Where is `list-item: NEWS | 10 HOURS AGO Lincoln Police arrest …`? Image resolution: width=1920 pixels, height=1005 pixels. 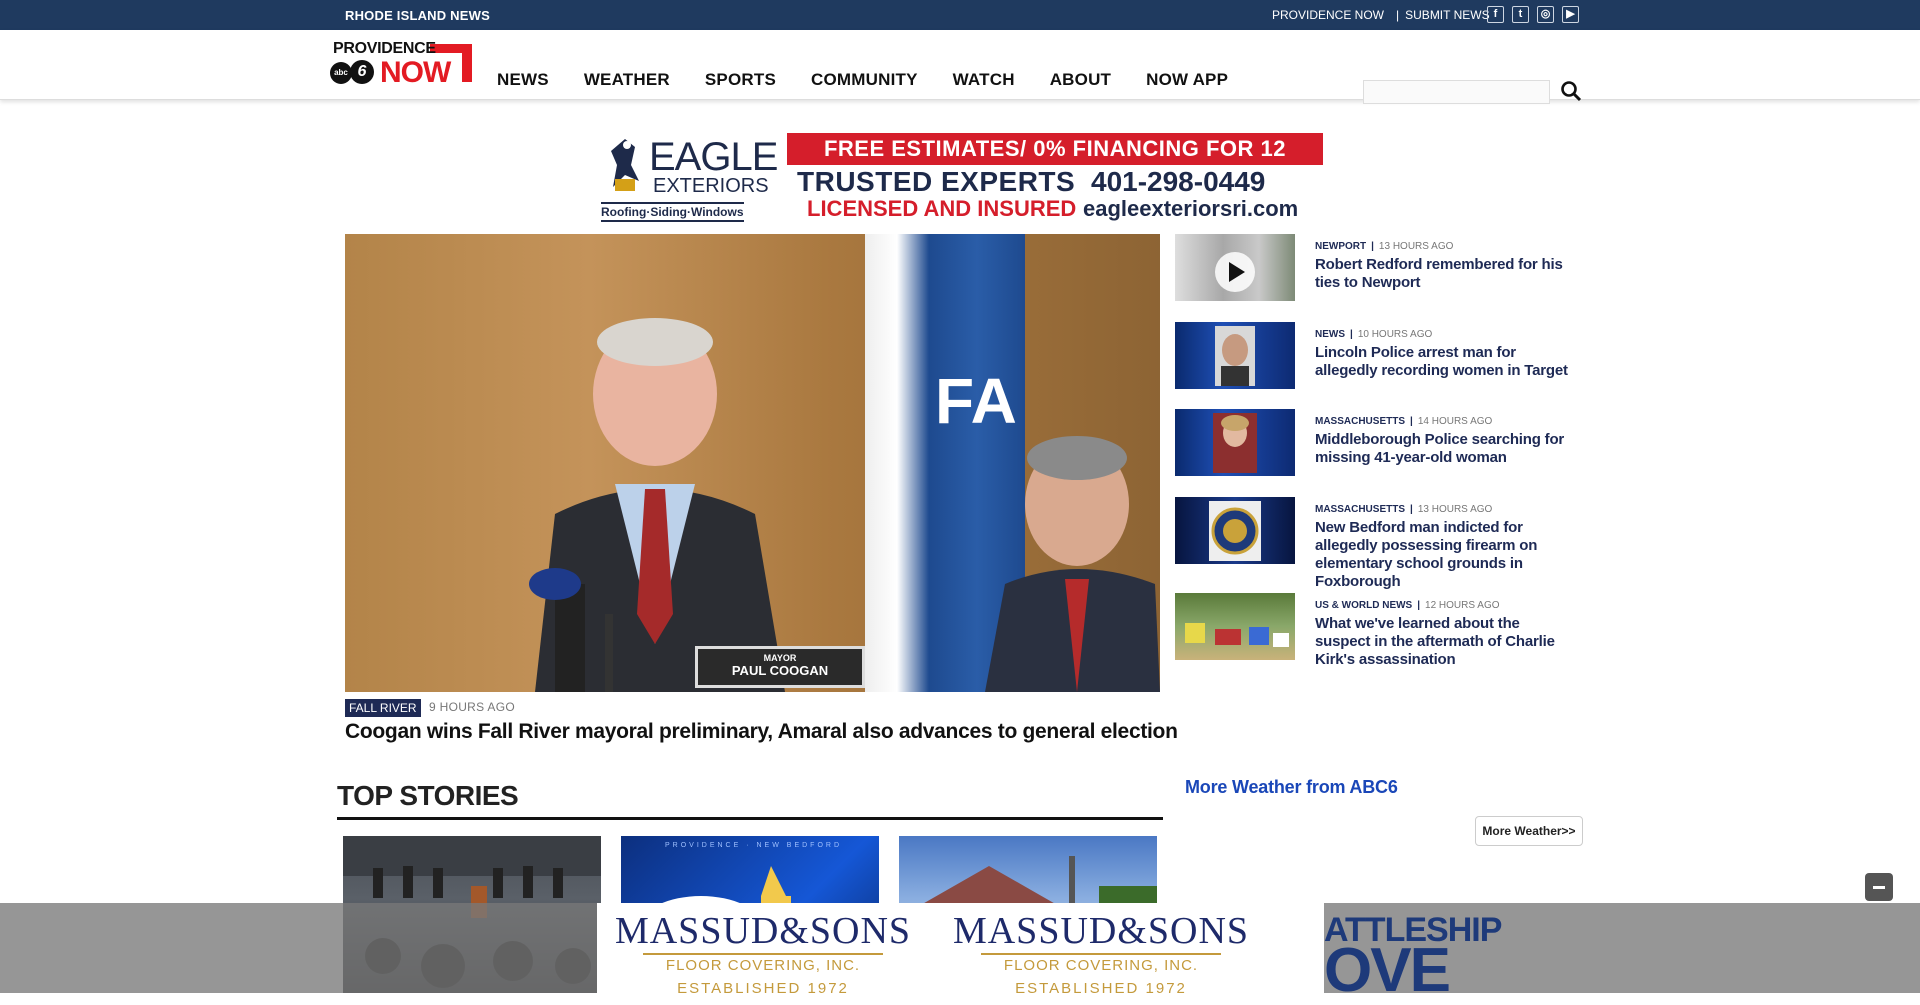 list-item: NEWS | 10 HOURS AGO Lincoln Police arrest … is located at coordinates (1375, 357).